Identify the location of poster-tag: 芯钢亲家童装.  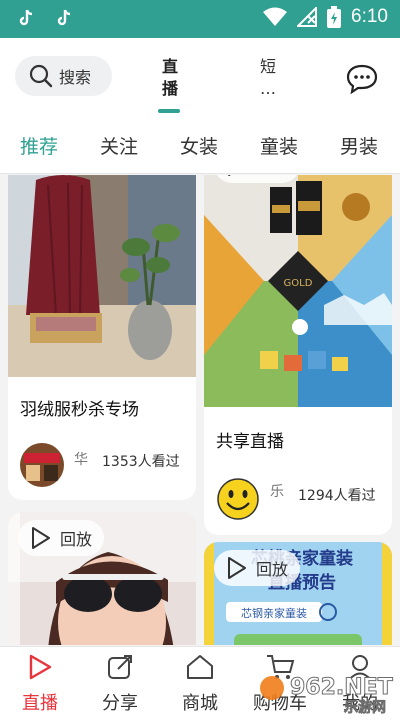
(274, 613).